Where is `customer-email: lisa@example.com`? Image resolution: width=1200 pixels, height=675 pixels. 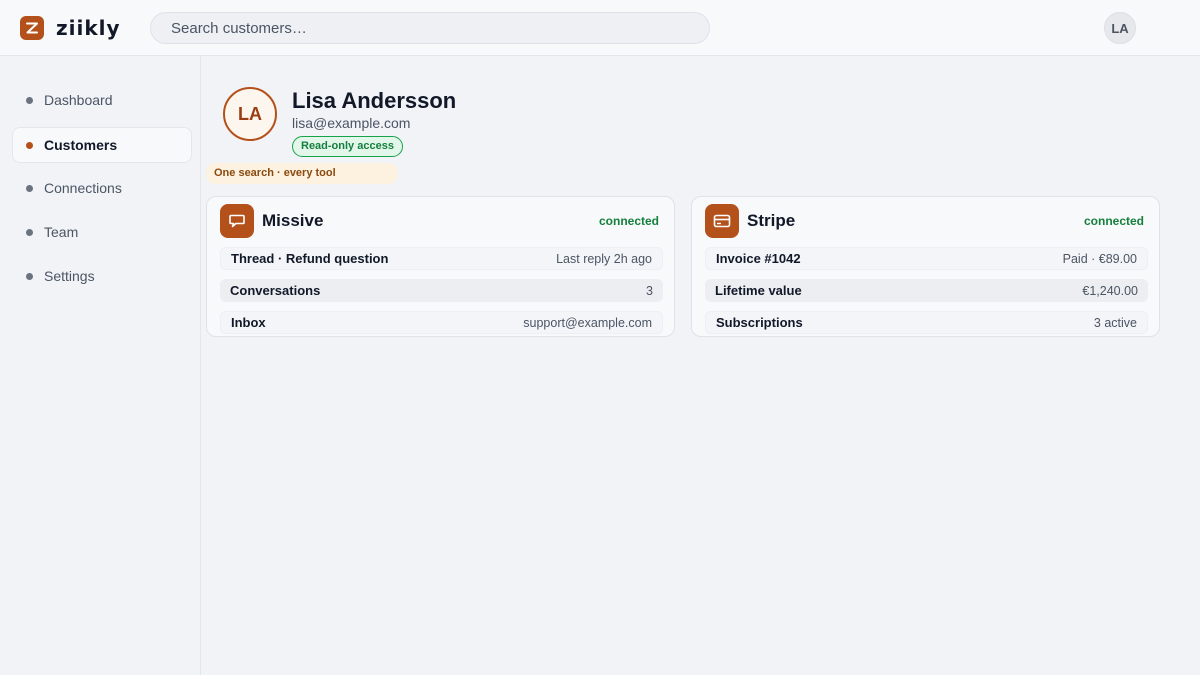 customer-email: lisa@example.com is located at coordinates (351, 123).